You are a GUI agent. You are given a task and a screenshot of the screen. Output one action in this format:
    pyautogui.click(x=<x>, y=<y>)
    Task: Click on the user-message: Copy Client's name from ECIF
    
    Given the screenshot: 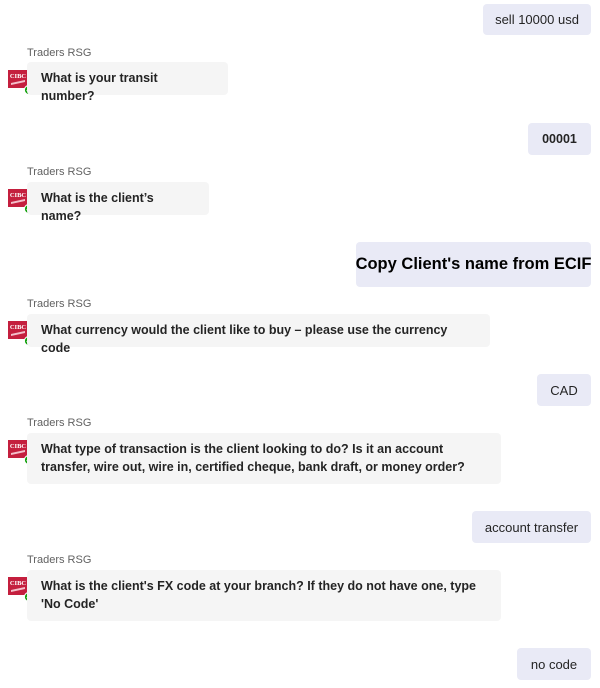 What is the action you would take?
    pyautogui.click(x=473, y=264)
    